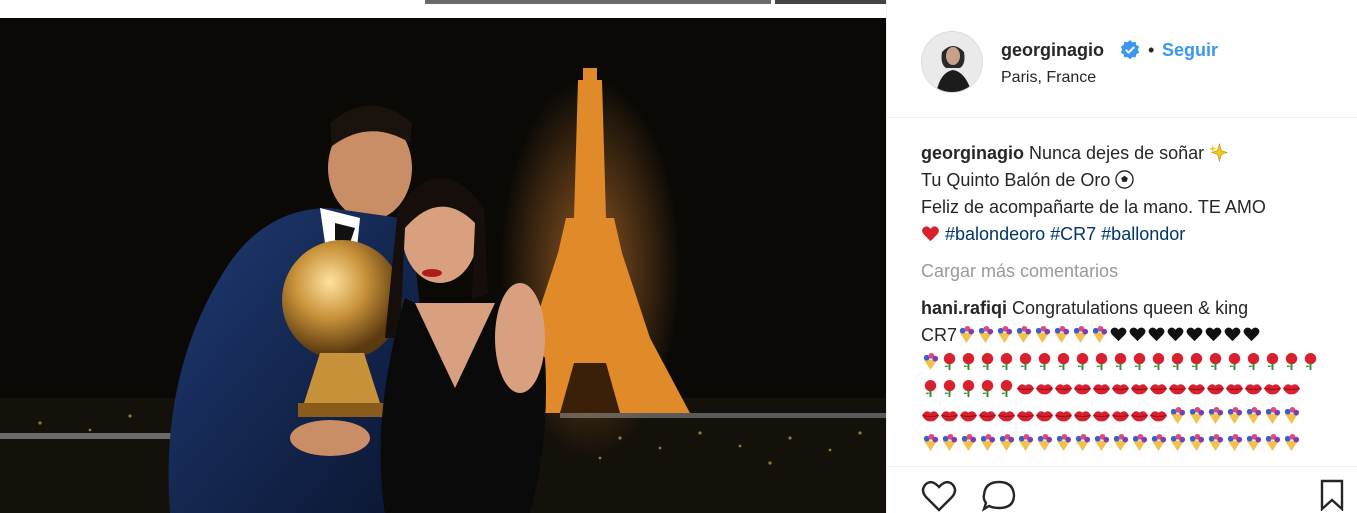  Describe the element at coordinates (1016, 180) in the screenshot. I see `caption-line-2: Tu Quinto Balón de Oro` at that location.